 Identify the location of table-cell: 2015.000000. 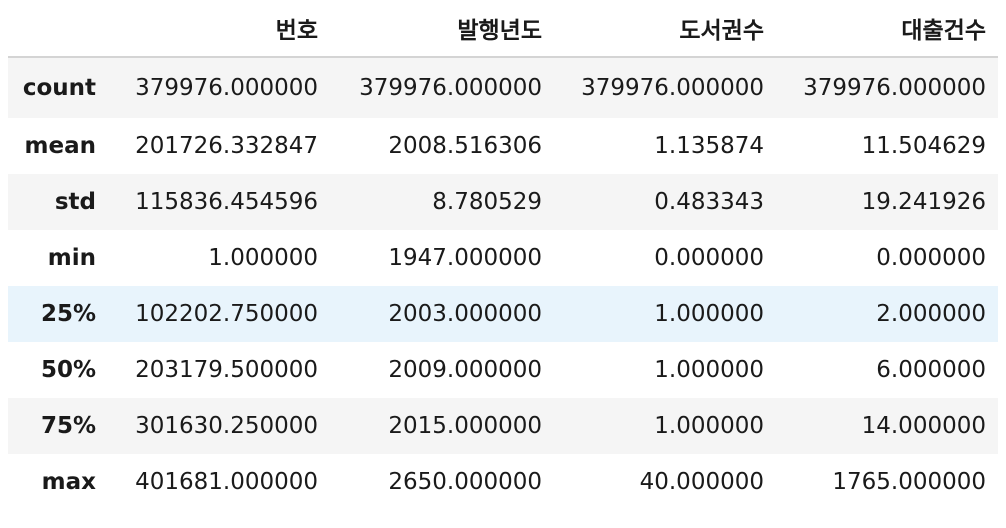
(465, 426).